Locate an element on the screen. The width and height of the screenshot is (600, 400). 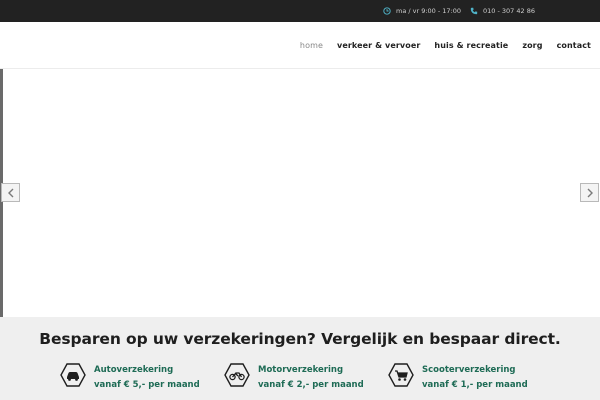
car-icon is located at coordinates (73, 375).